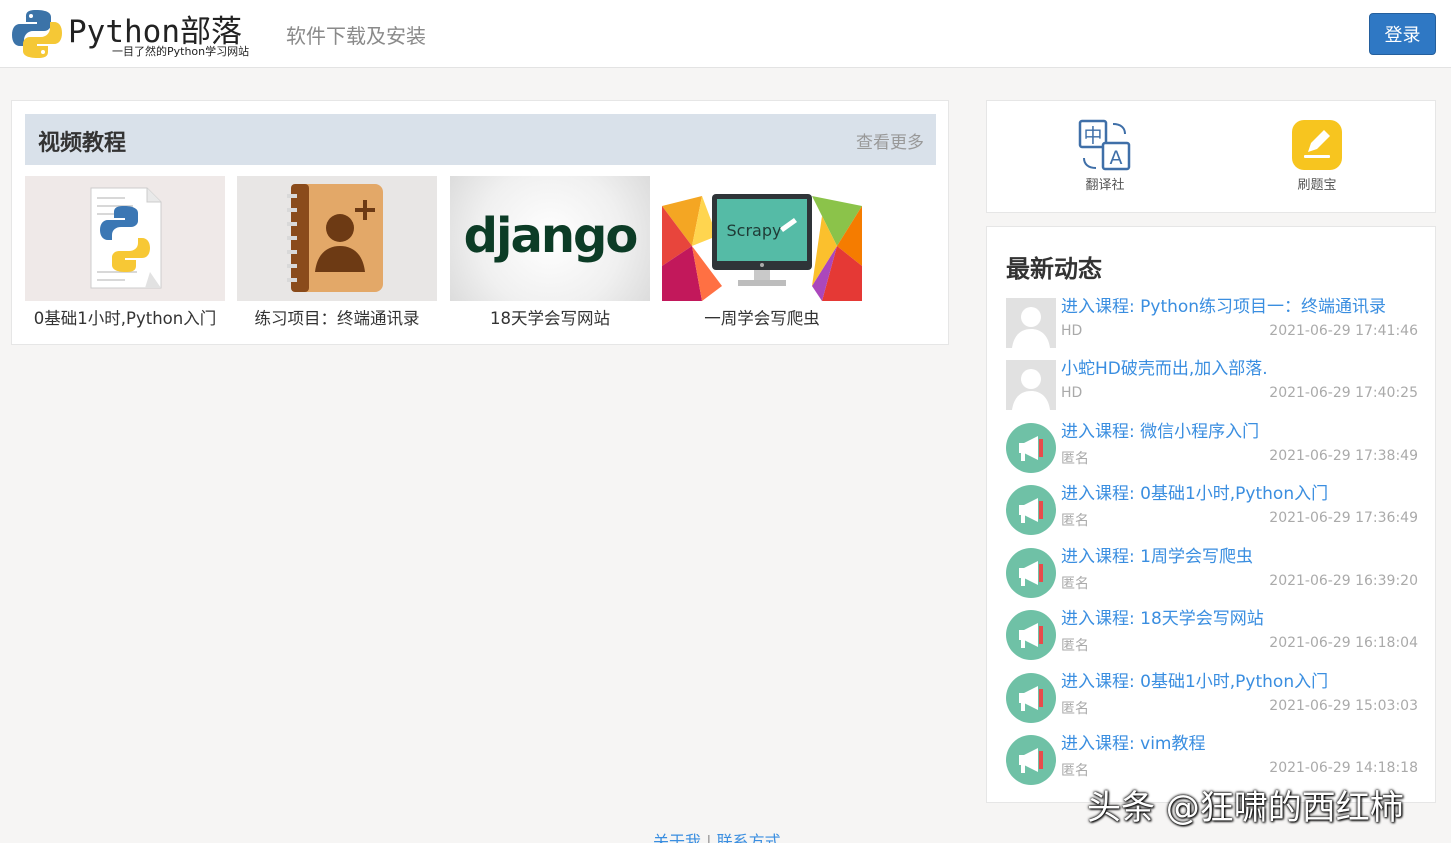 This screenshot has height=843, width=1451. Describe the element at coordinates (1343, 706) in the screenshot. I see `feed-item-time: 2021-06-29 15:03:03` at that location.